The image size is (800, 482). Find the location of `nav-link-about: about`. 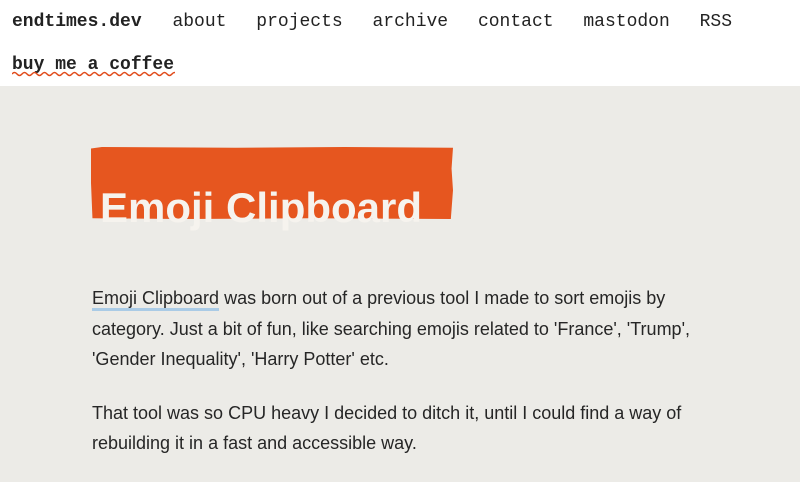

nav-link-about: about is located at coordinates (199, 22).